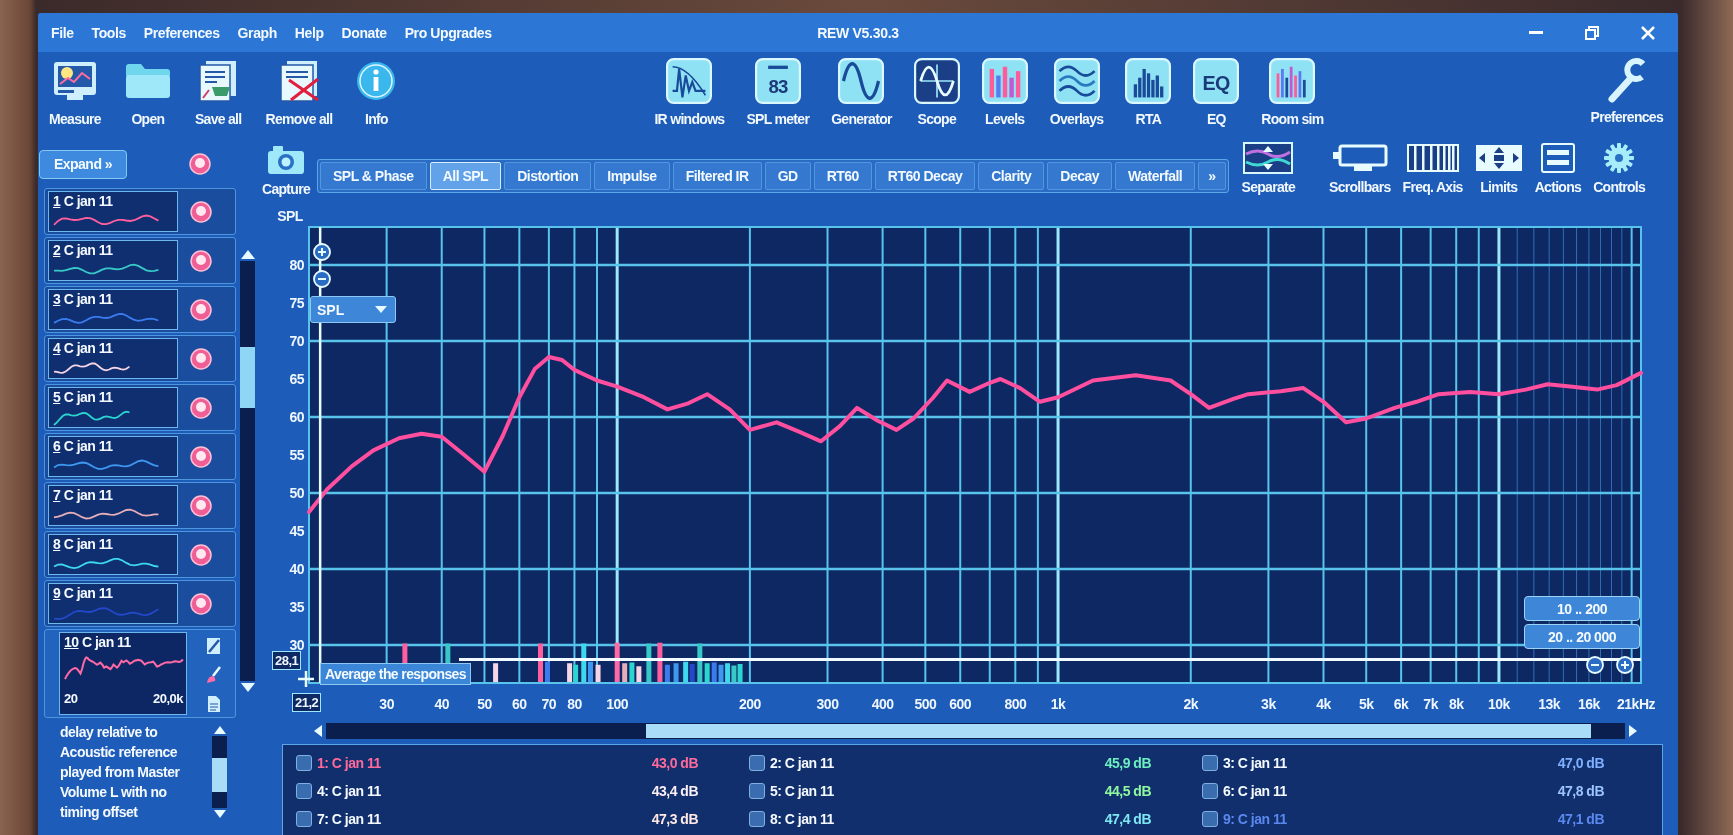 The width and height of the screenshot is (1733, 835). What do you see at coordinates (1626, 91) in the screenshot?
I see `preferences-button: Preferences` at bounding box center [1626, 91].